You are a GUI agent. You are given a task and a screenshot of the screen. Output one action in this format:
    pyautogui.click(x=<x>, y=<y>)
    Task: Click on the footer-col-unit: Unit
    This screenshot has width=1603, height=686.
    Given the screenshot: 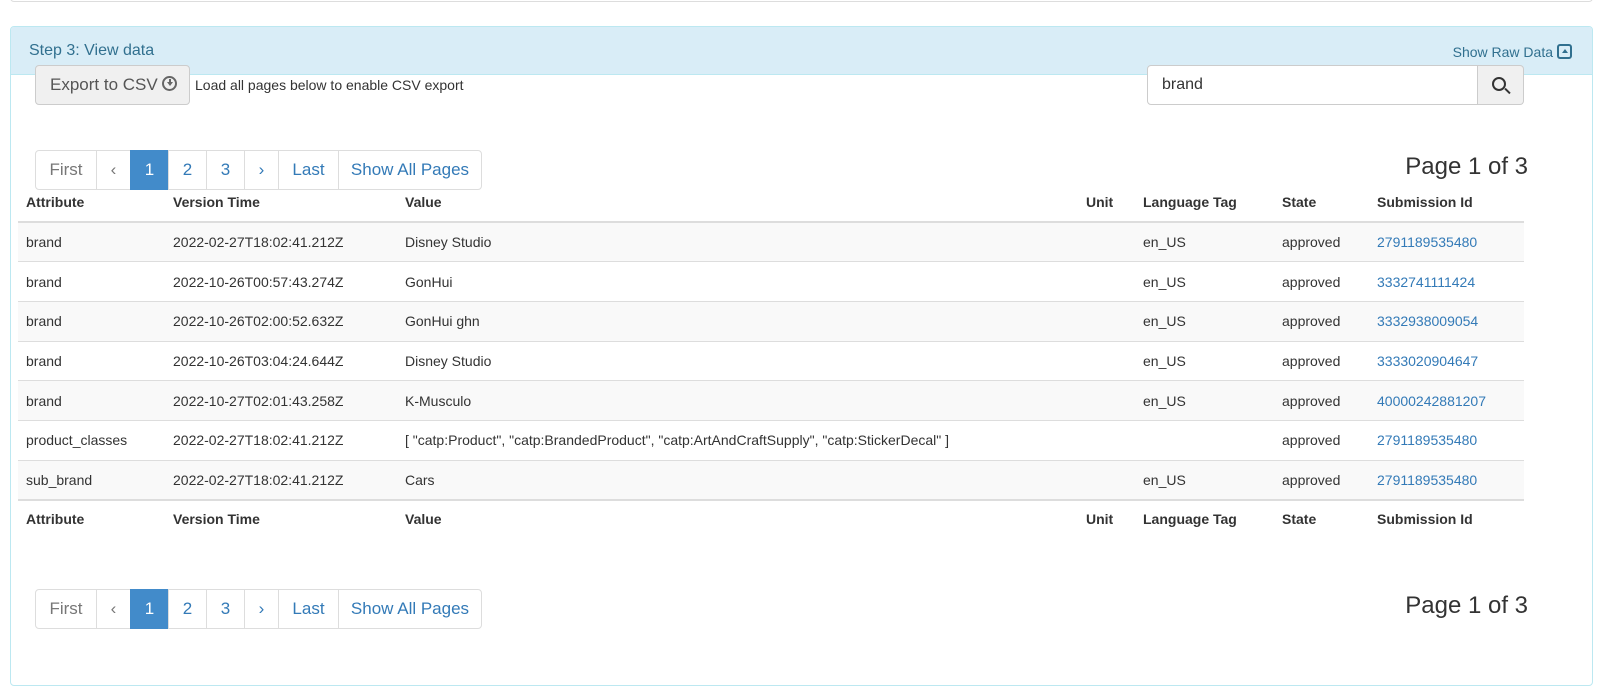 What is the action you would take?
    pyautogui.click(x=1106, y=518)
    